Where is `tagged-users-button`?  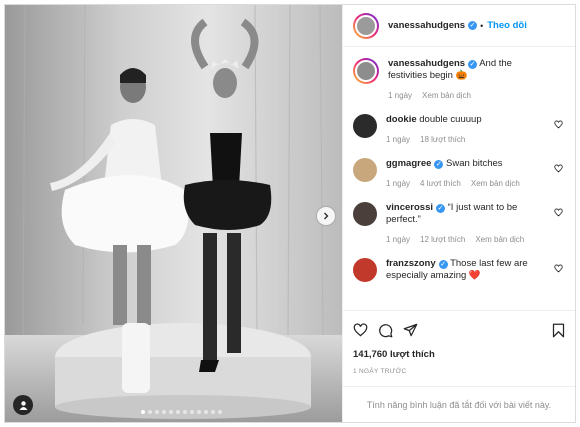
tagged-users-button is located at coordinates (23, 405).